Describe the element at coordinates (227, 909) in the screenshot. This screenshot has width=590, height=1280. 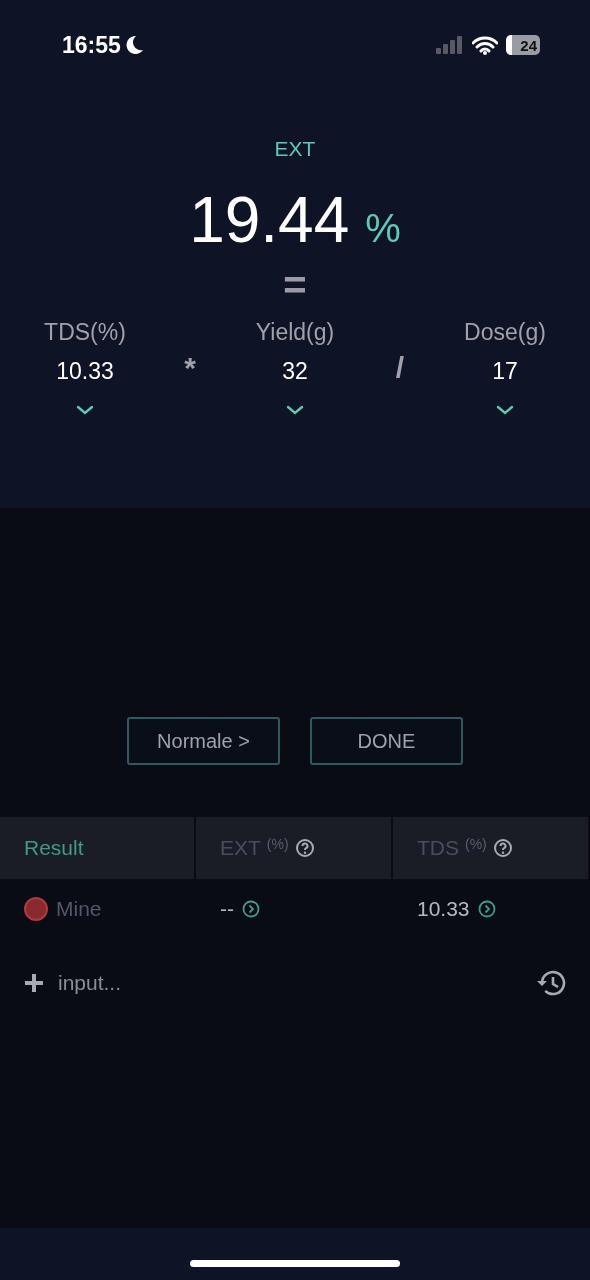
I see `table-cell: --` at that location.